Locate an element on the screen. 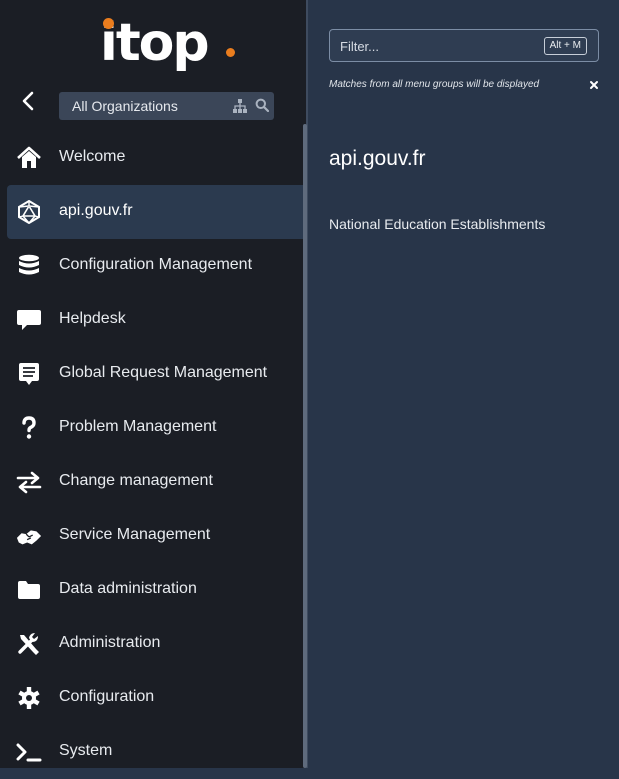 The height and width of the screenshot is (779, 619). menu-group-label: Problem Management is located at coordinates (138, 426).